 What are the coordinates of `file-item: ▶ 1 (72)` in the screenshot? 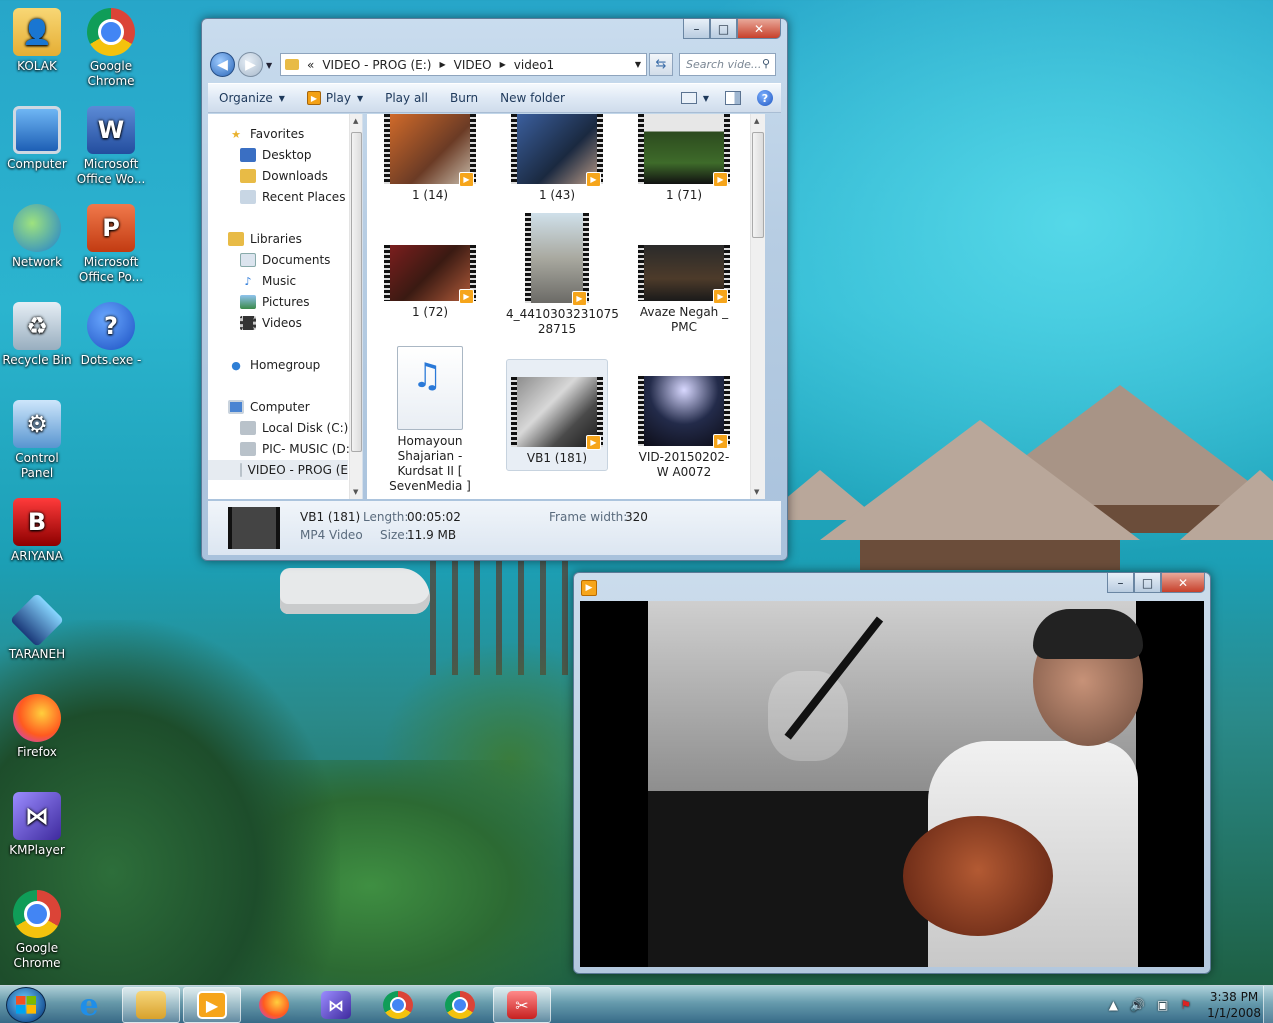 It's located at (430, 275).